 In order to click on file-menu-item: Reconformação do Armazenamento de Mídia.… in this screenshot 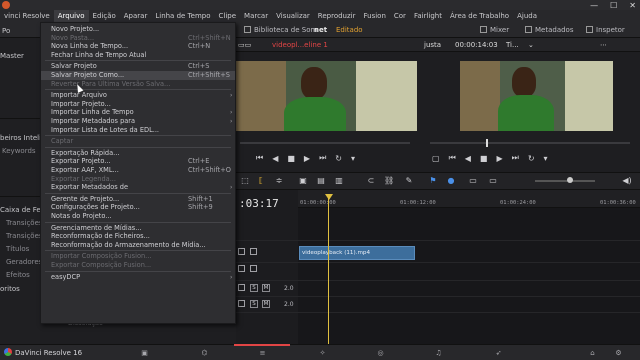, I will do `click(138, 245)`.